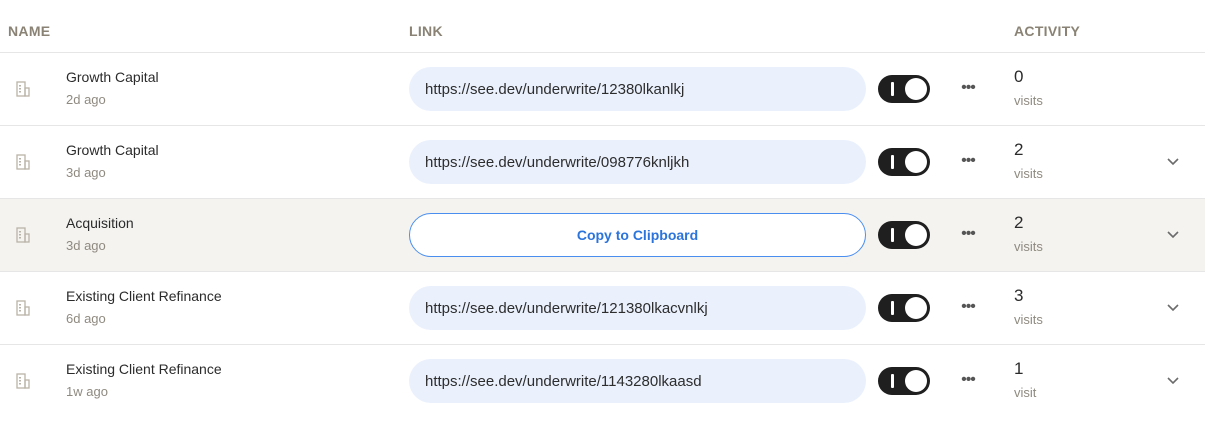  I want to click on table-header: NAME LINK ACTIVITY, so click(602, 26).